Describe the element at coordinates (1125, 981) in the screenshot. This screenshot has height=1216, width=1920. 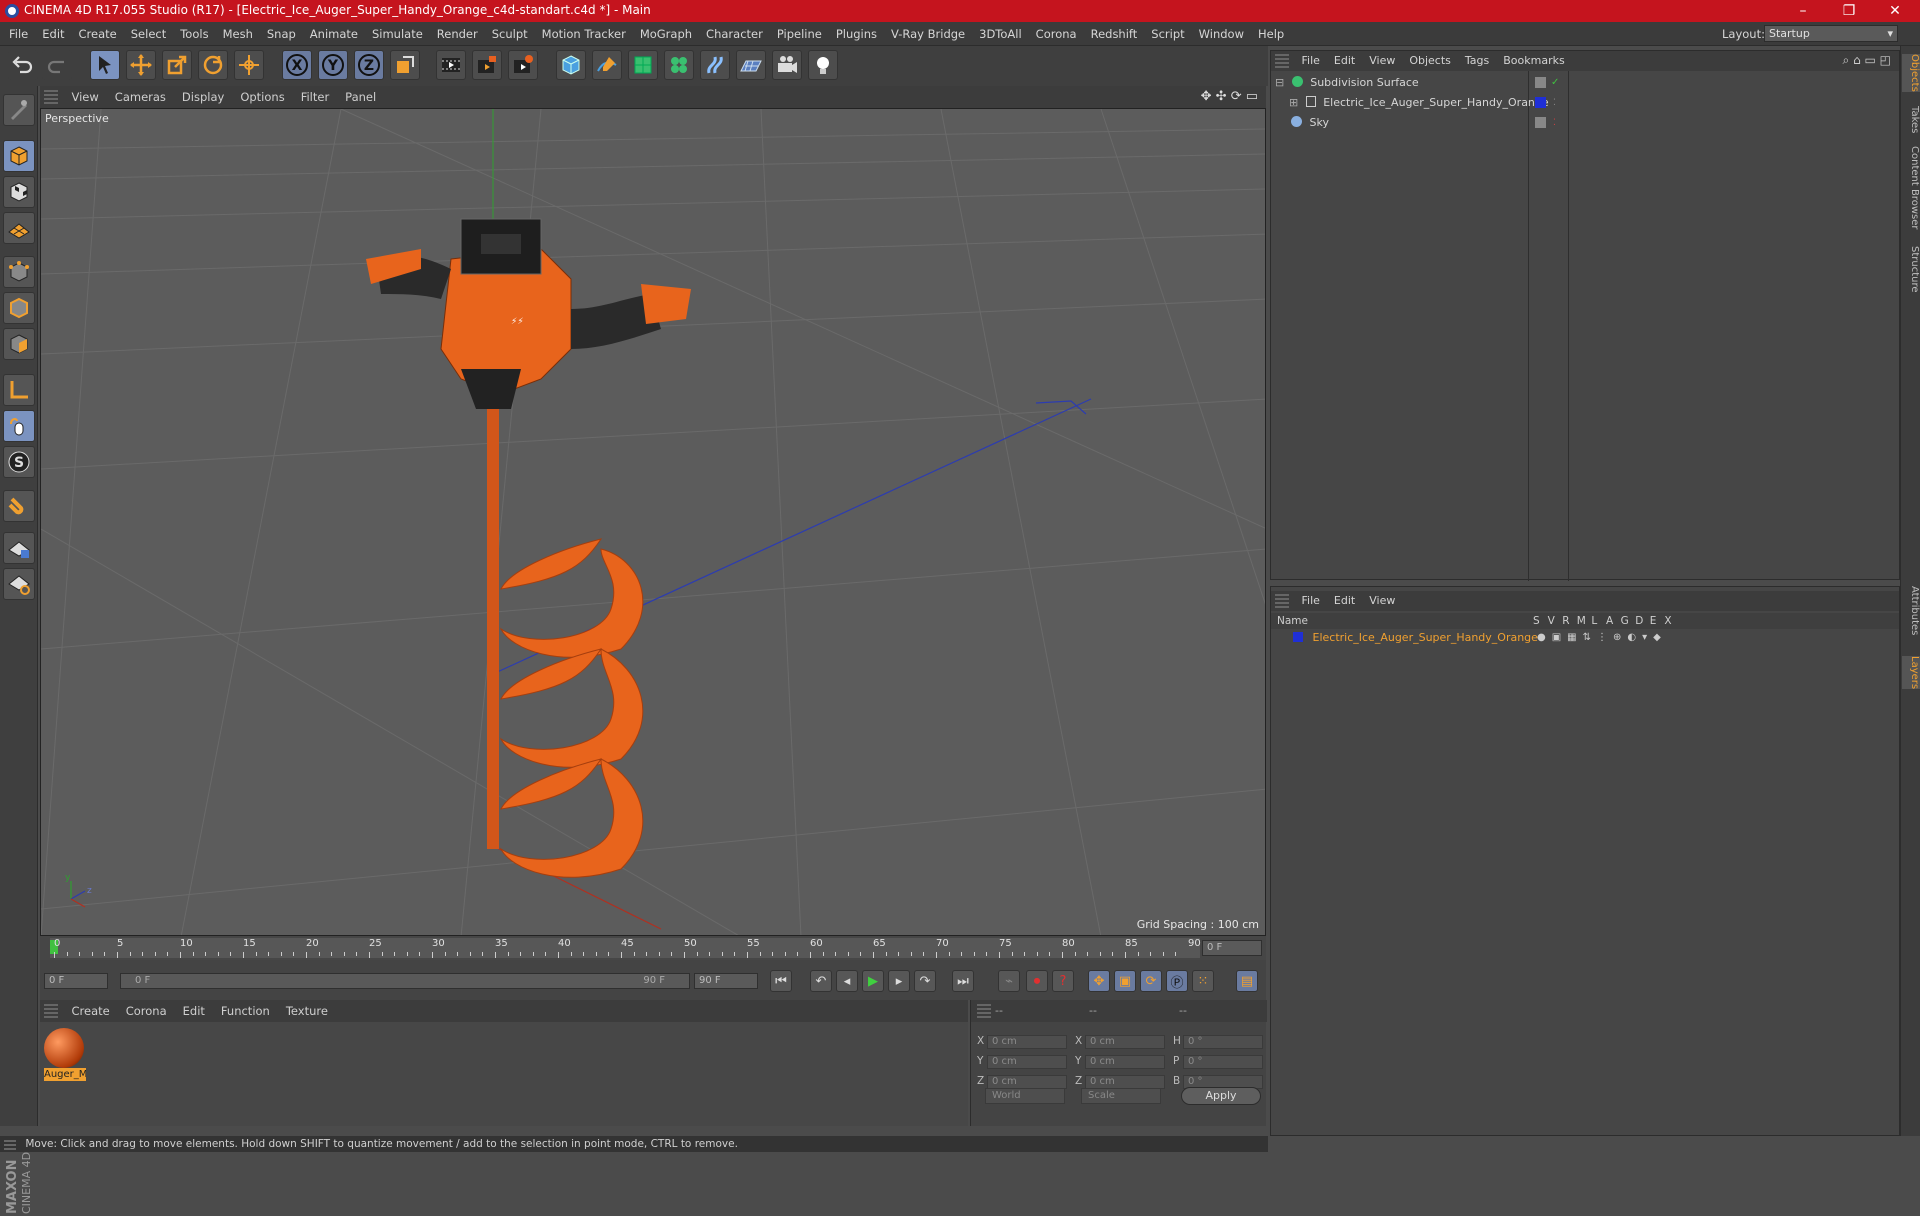
I see `key-scale-icon: ▣` at that location.